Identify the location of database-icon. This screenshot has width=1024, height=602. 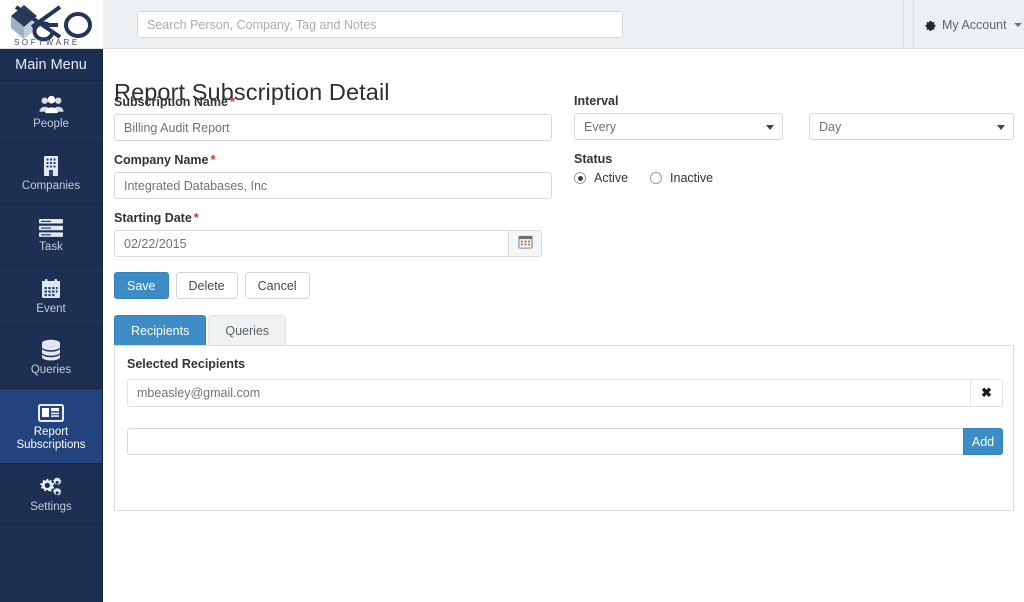
(51, 349).